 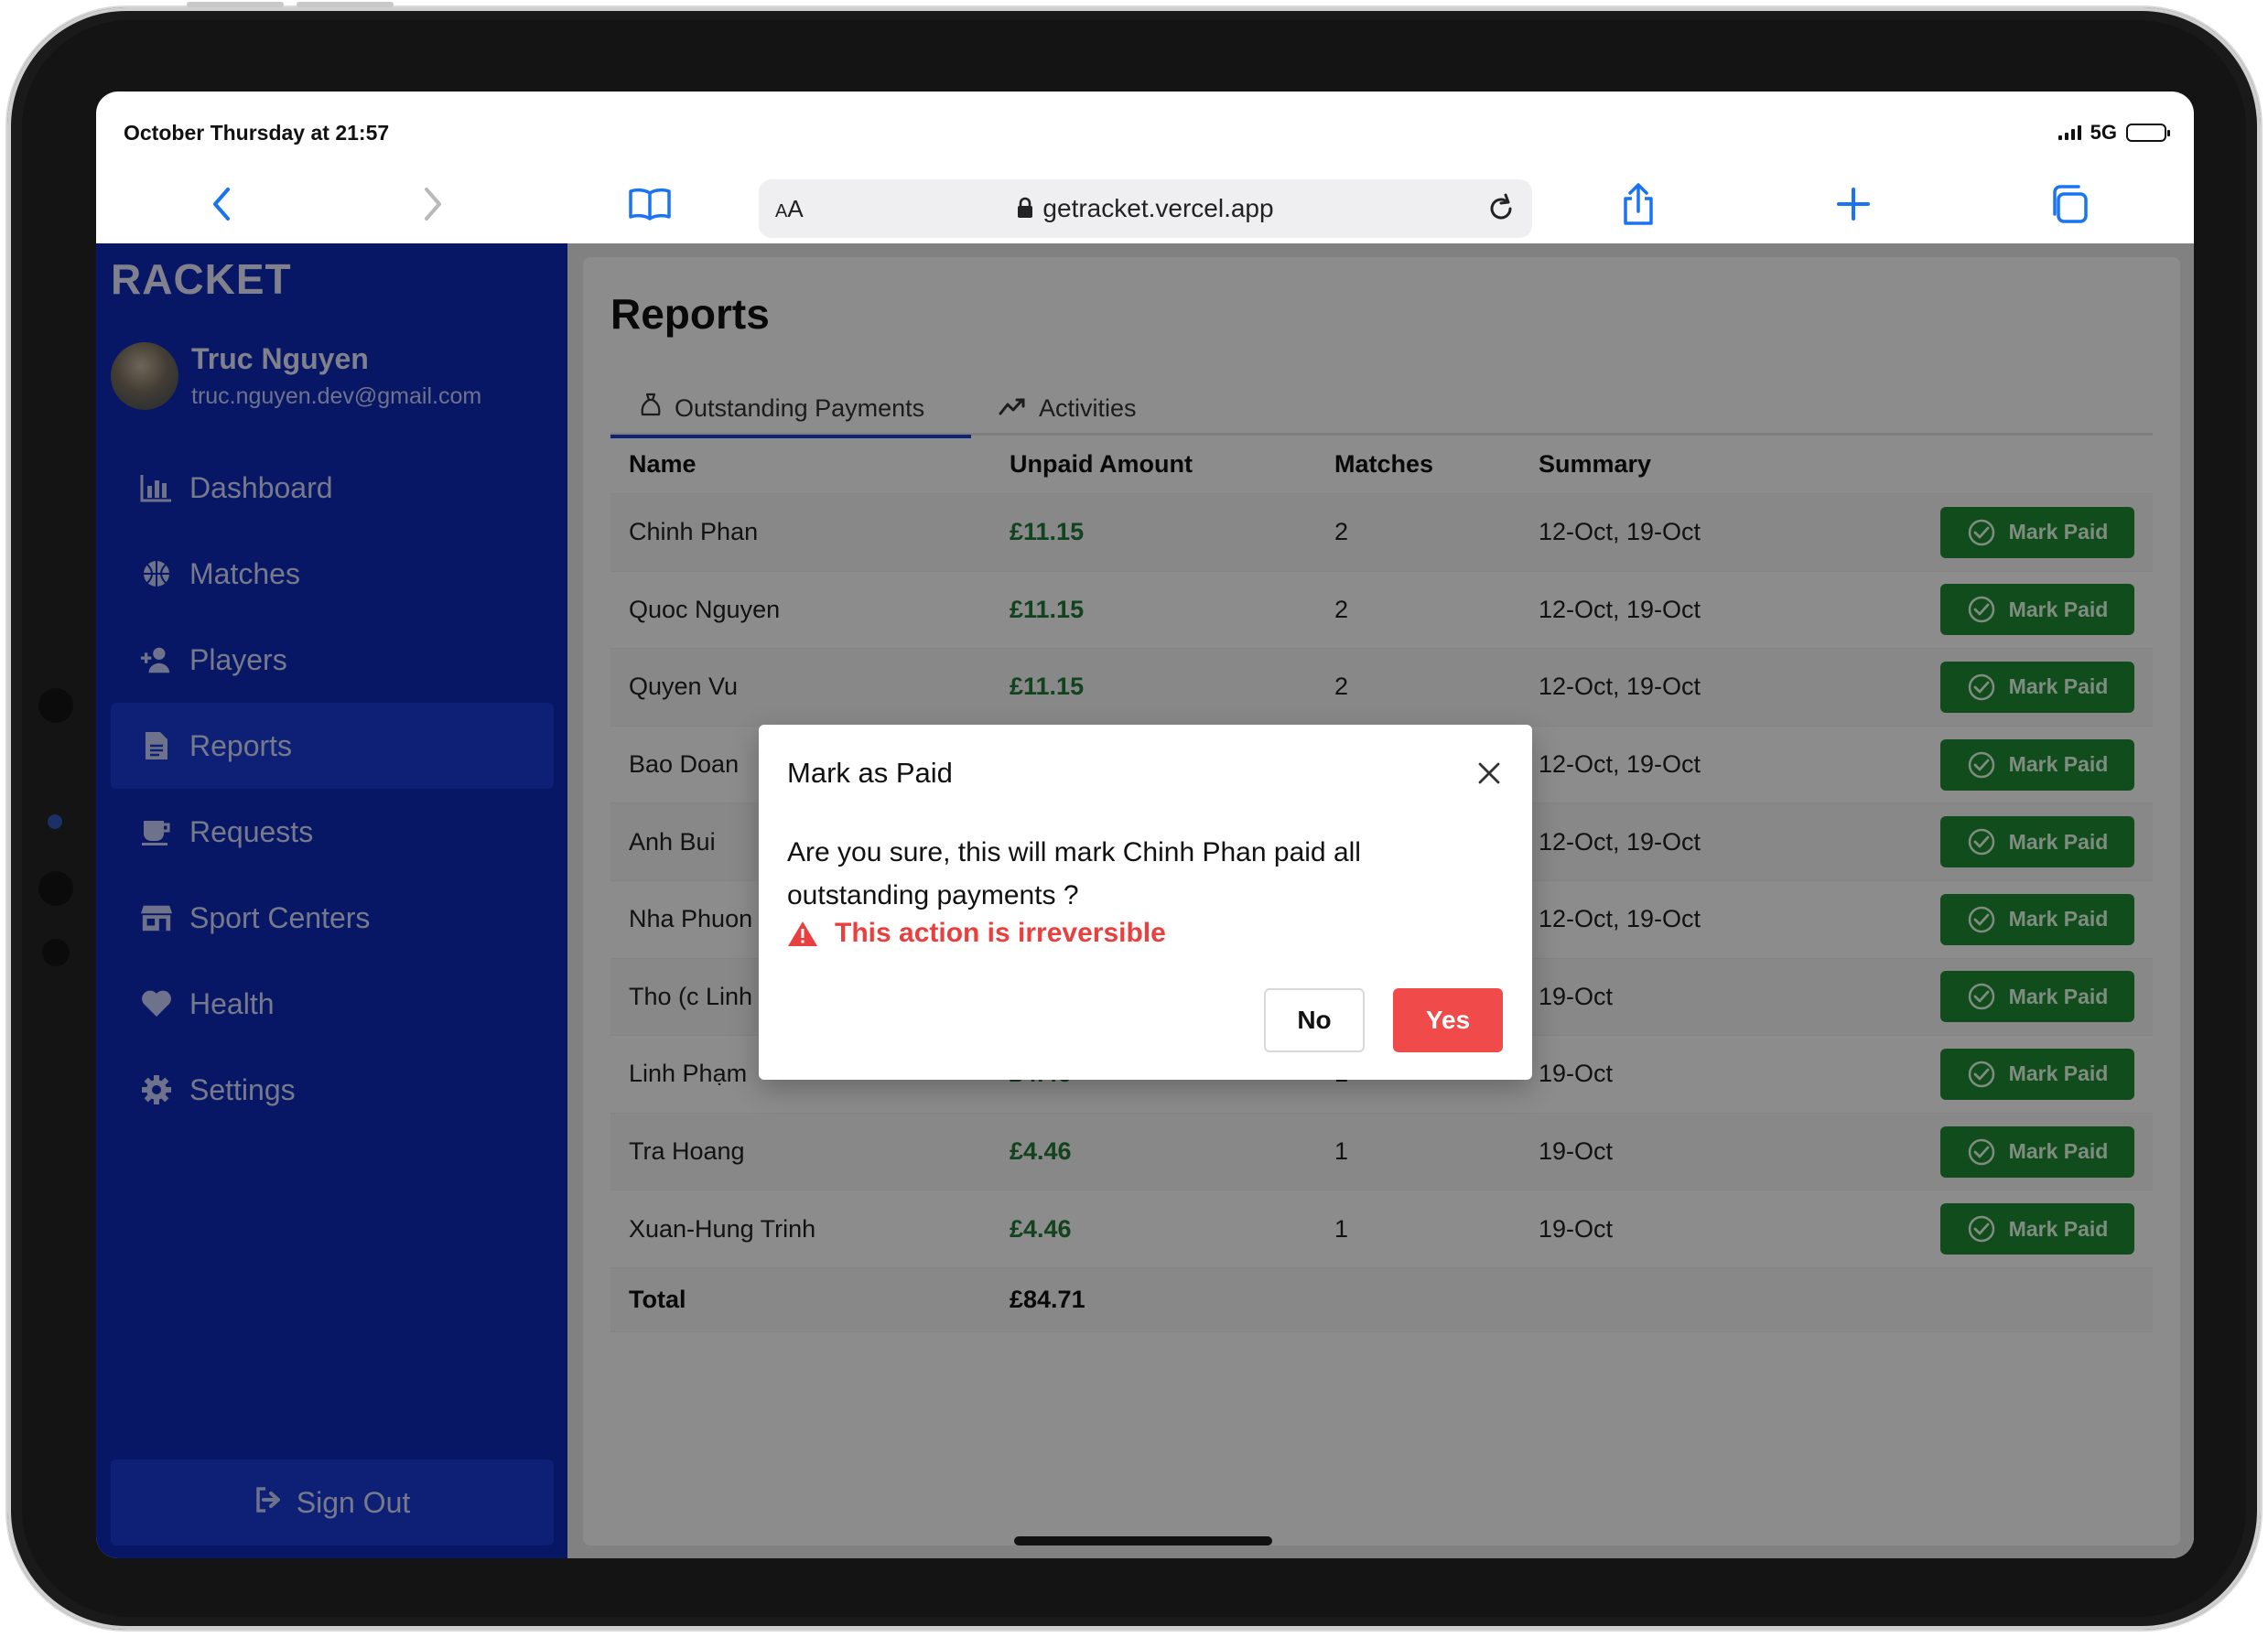 What do you see at coordinates (1448, 1020) in the screenshot?
I see `yes-button: Yes` at bounding box center [1448, 1020].